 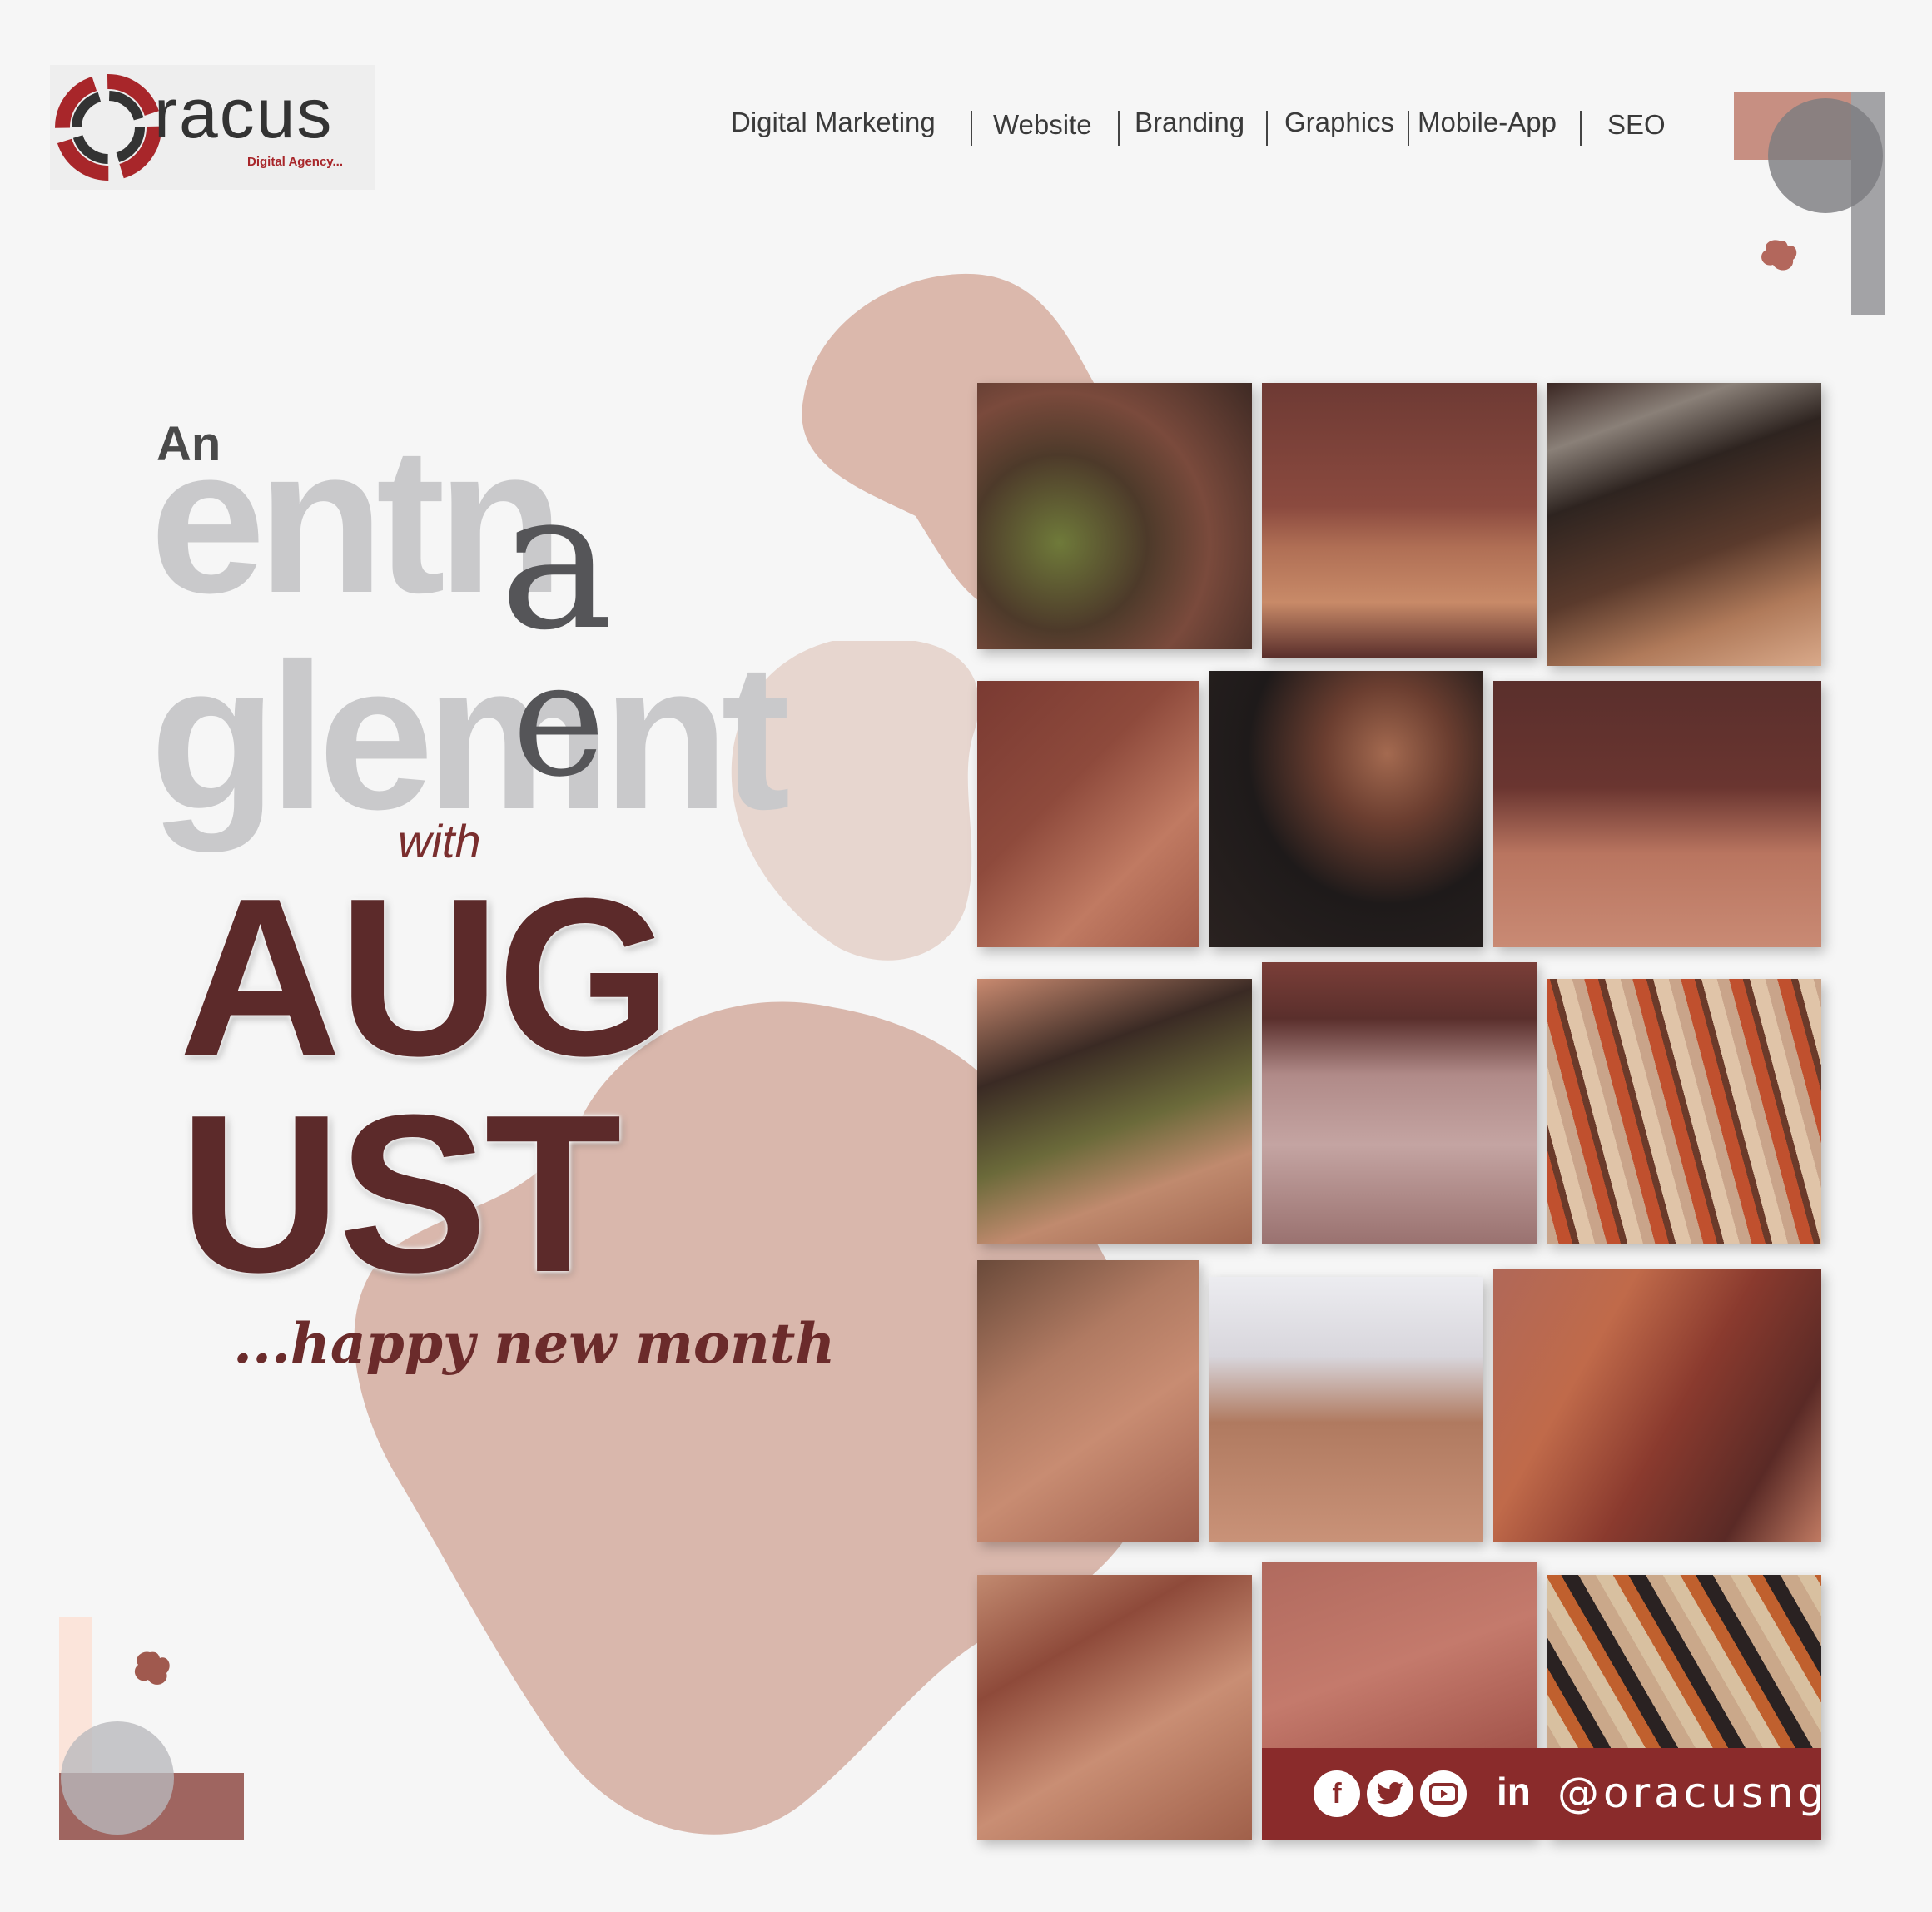 I want to click on youtube-icon, so click(x=1443, y=1794).